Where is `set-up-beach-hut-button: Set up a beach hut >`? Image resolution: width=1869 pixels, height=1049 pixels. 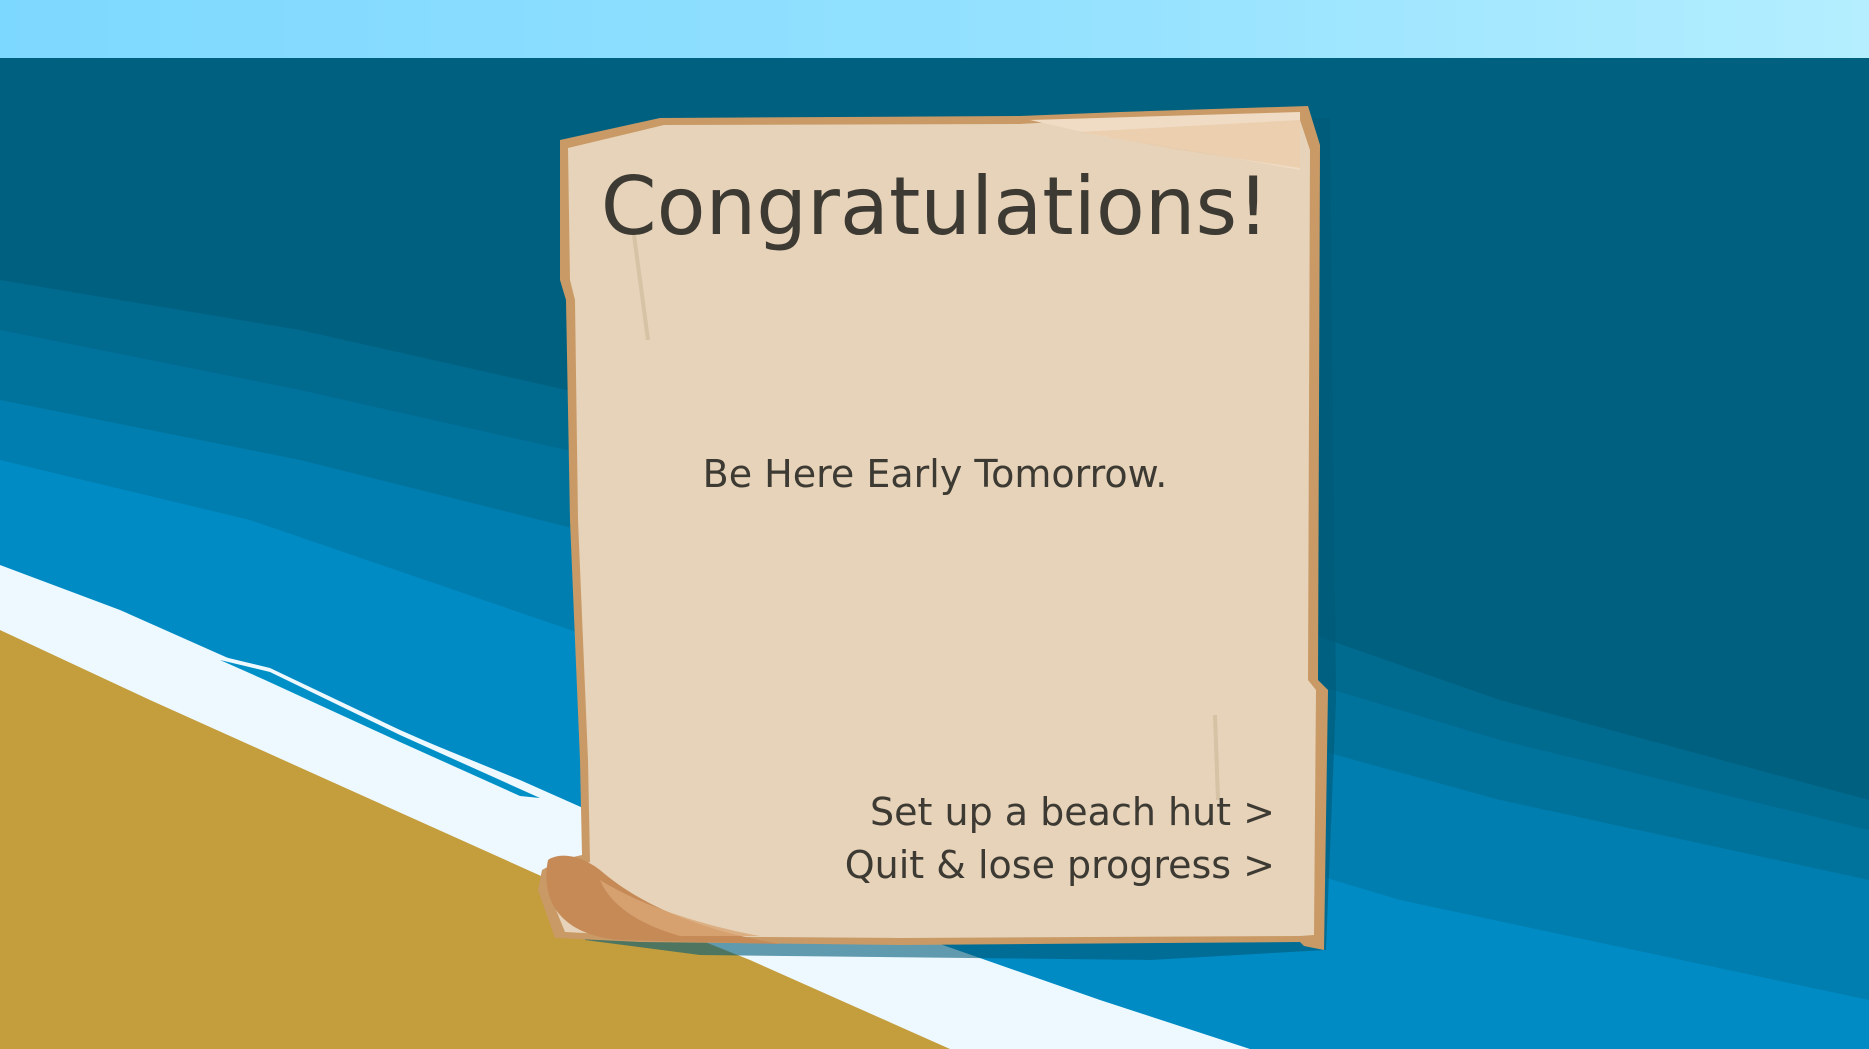
set-up-beach-hut-button: Set up a beach hut > is located at coordinates (1072, 812).